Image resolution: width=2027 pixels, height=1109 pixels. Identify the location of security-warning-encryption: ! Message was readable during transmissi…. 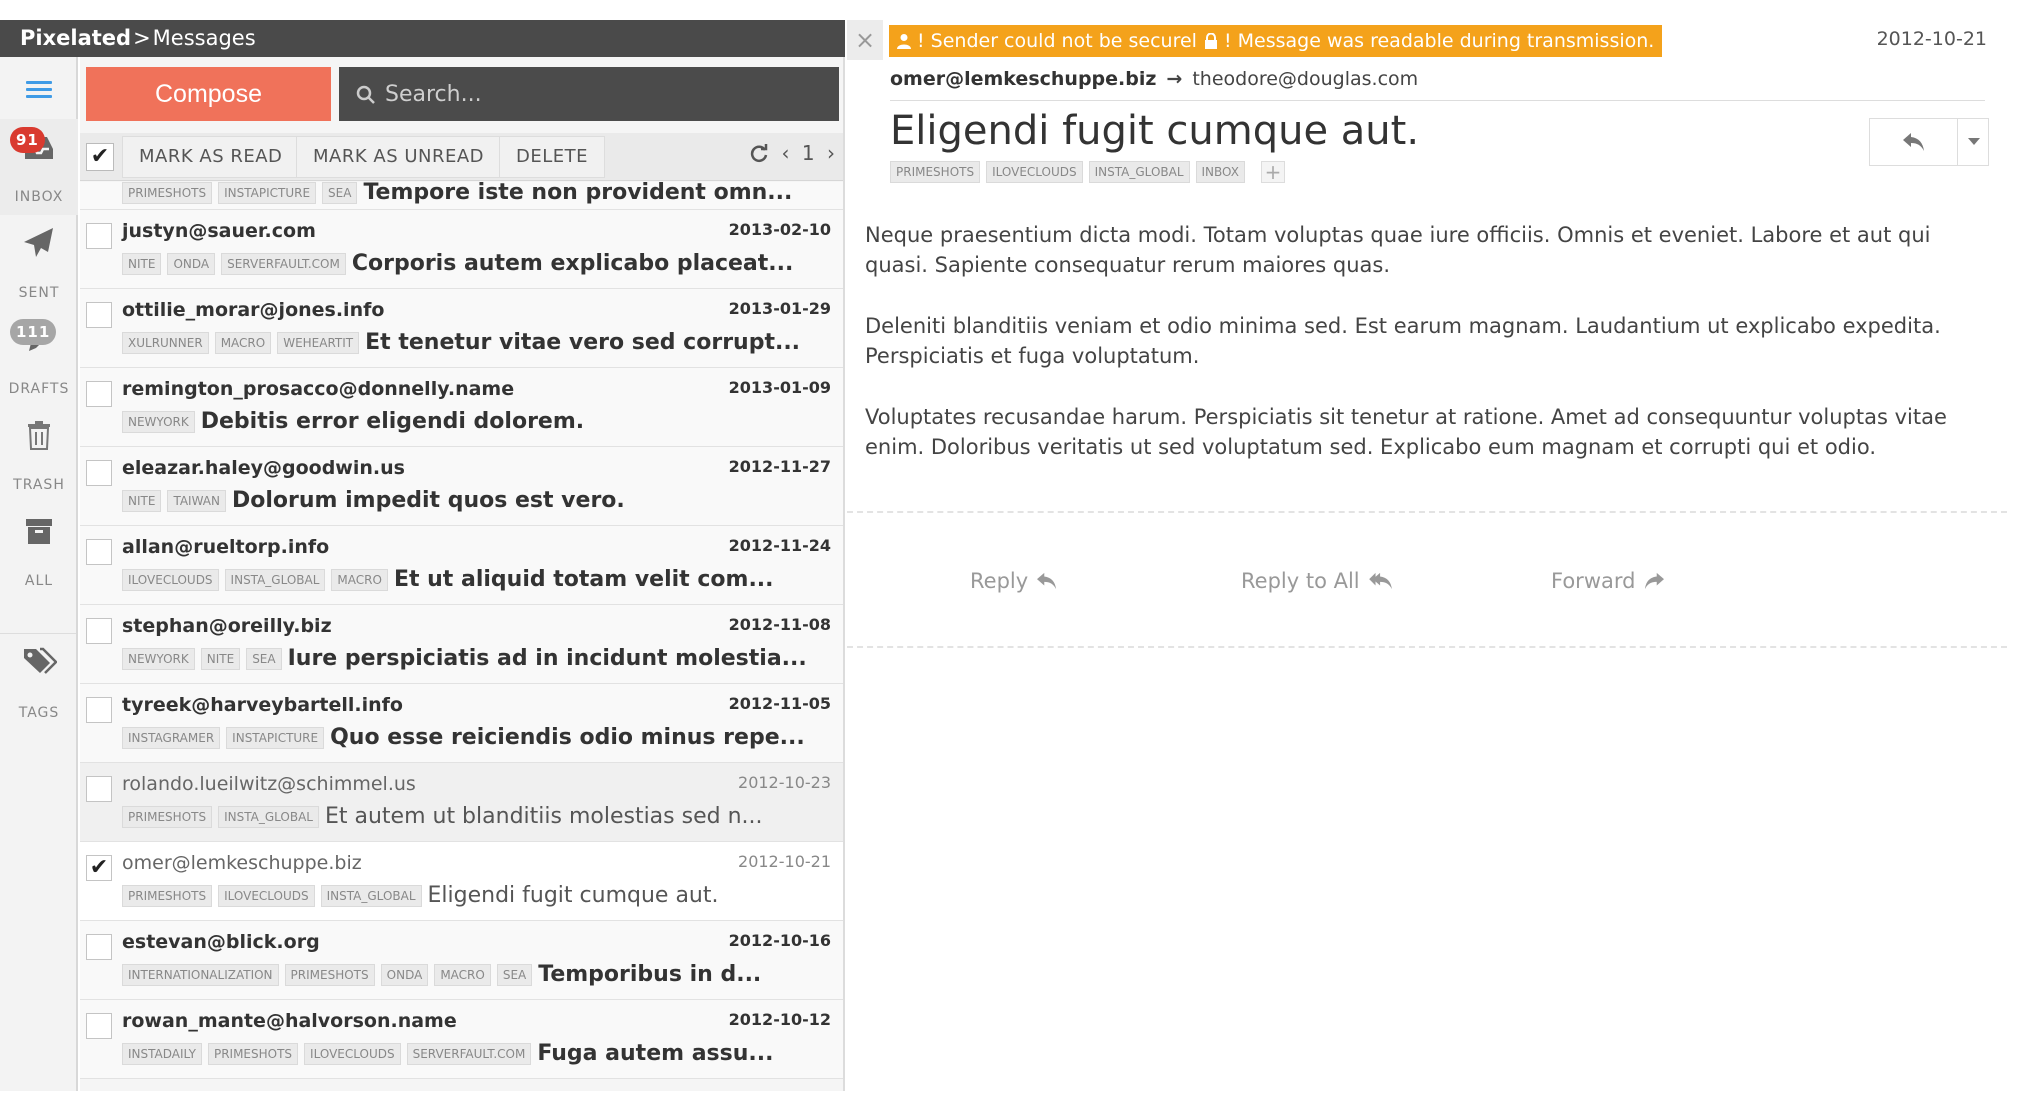
(1429, 41).